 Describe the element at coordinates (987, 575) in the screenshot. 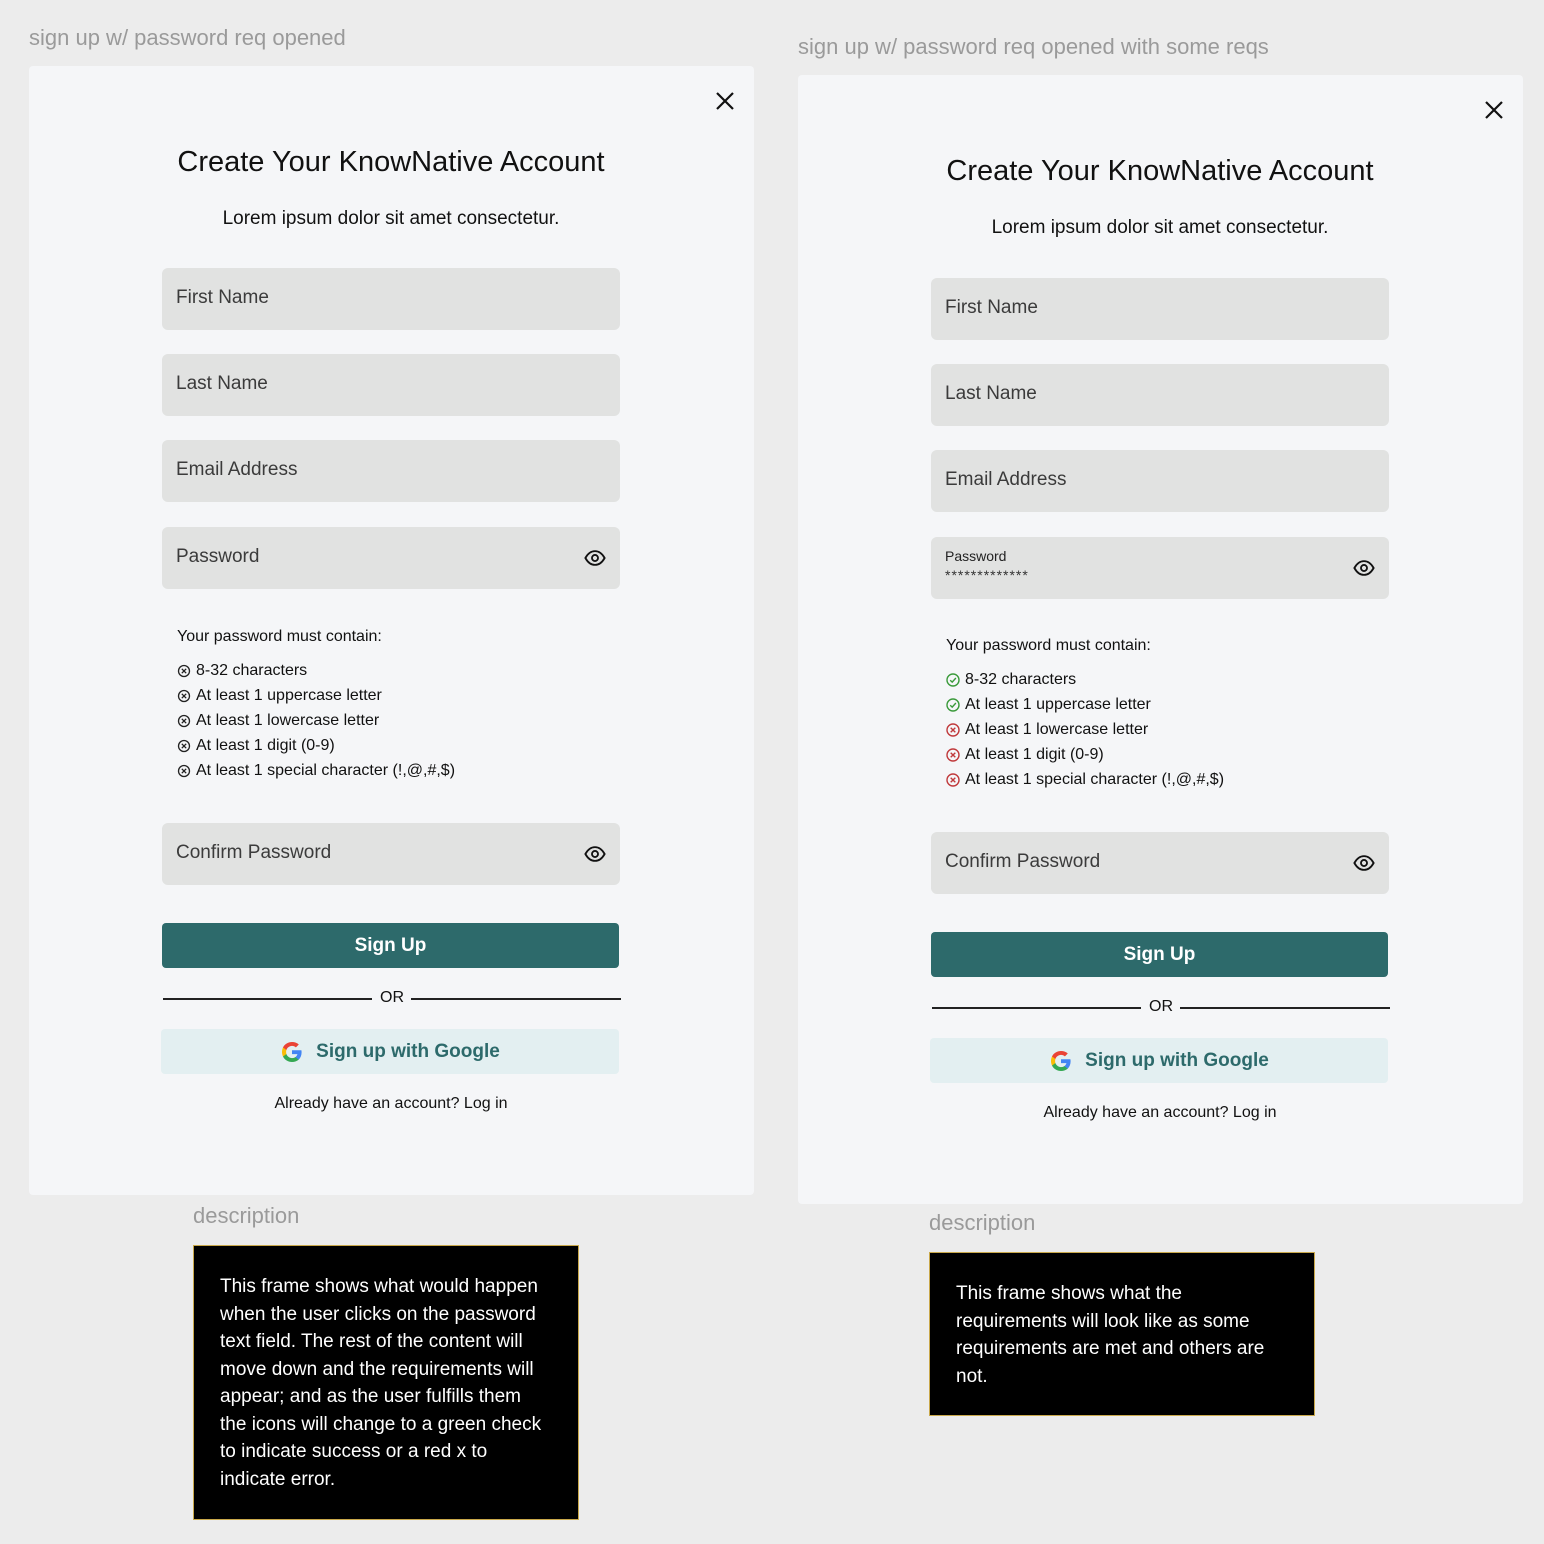

I see `password-value: *************` at that location.